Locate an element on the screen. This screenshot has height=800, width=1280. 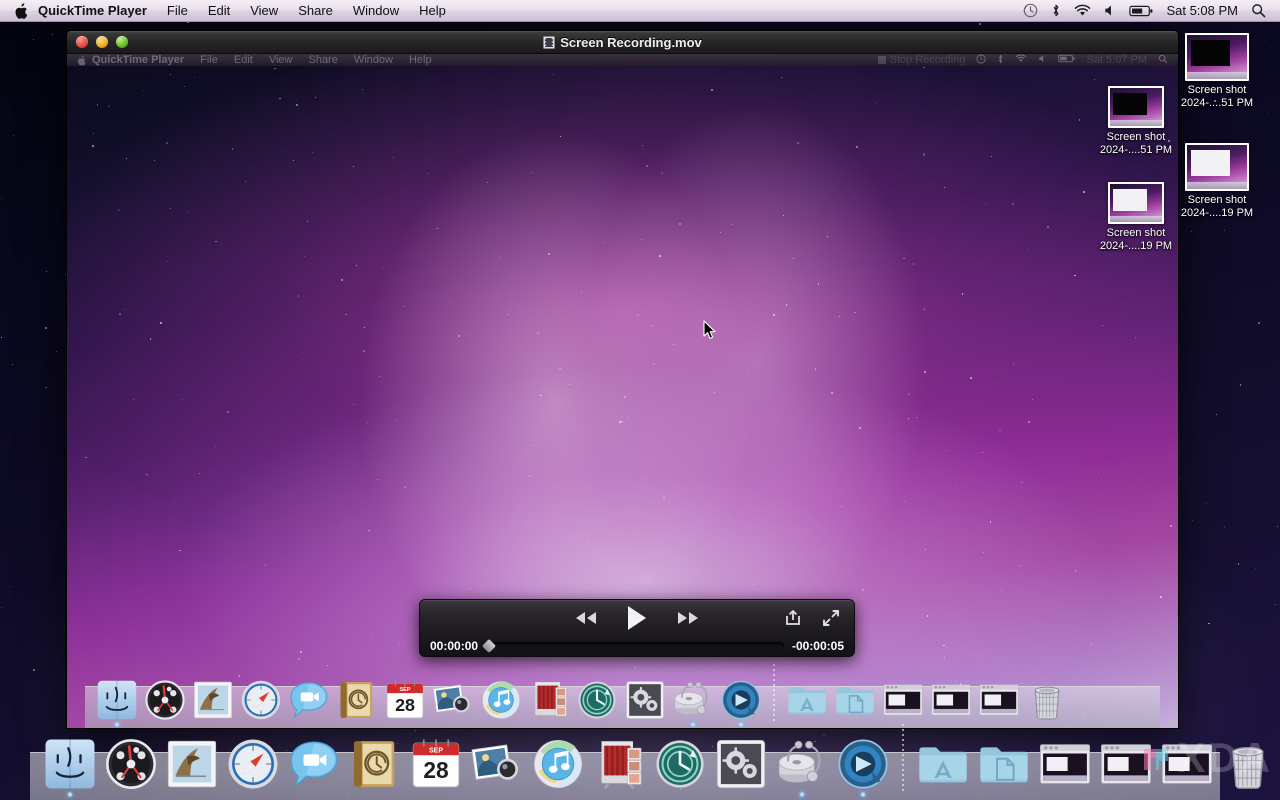
rewind-button is located at coordinates (586, 618).